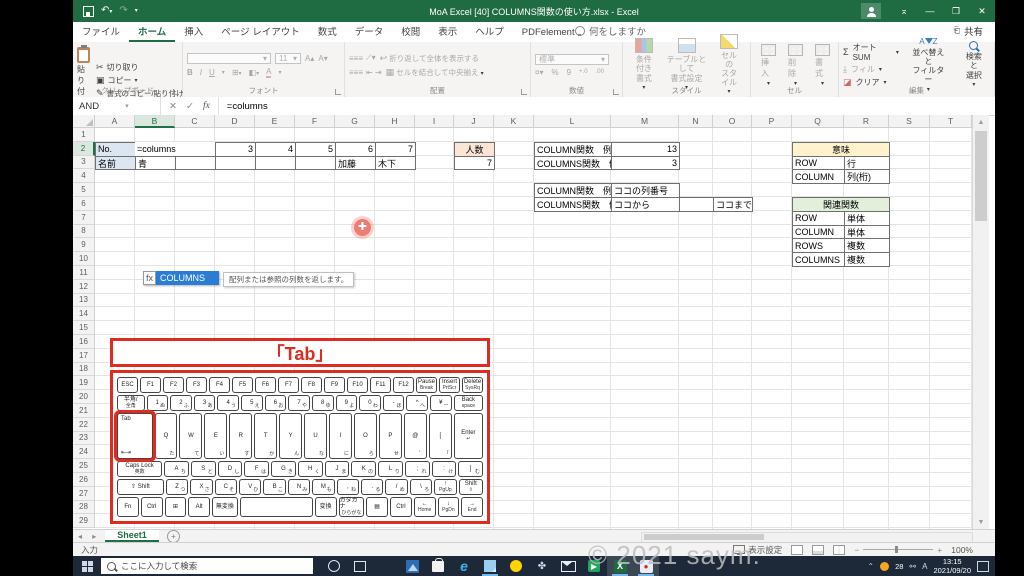  I want to click on taskbar-icon-note, so click(490, 566).